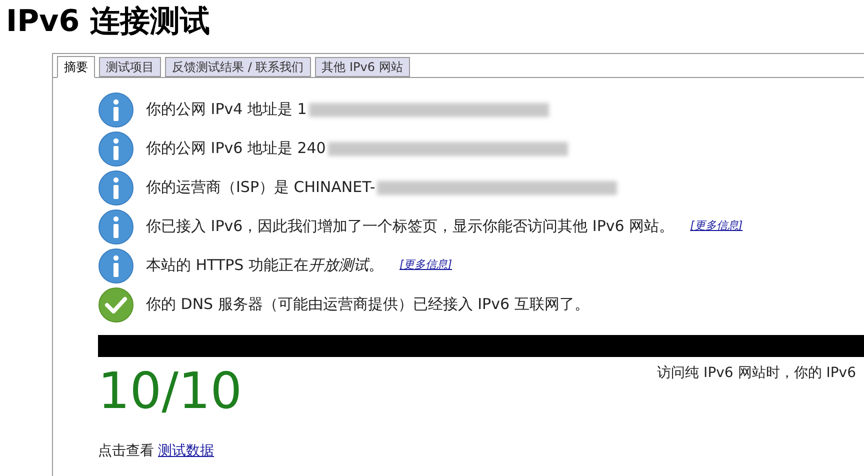  What do you see at coordinates (108, 22) in the screenshot?
I see `page-title: IPv6 连接测试` at bounding box center [108, 22].